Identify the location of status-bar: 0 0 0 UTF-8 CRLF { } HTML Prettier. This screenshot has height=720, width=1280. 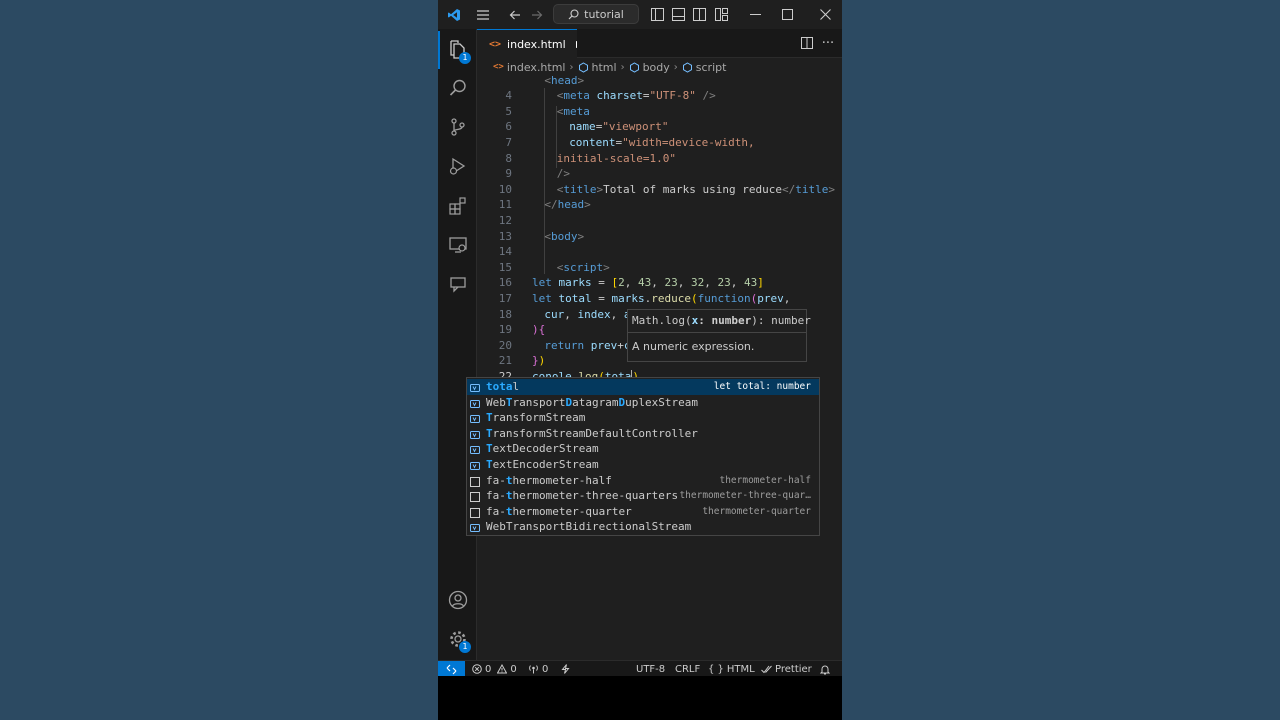
(640, 668).